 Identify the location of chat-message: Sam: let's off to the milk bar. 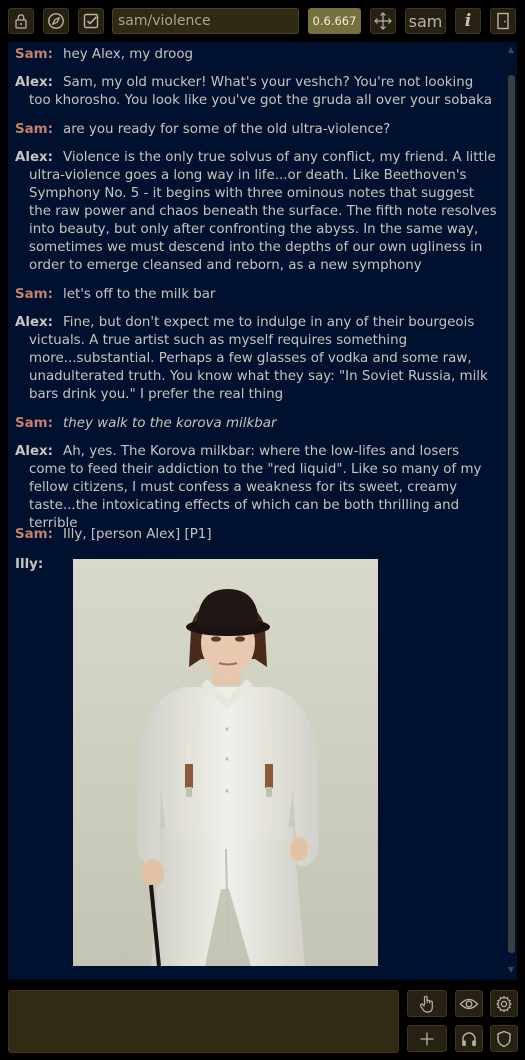
(256, 295).